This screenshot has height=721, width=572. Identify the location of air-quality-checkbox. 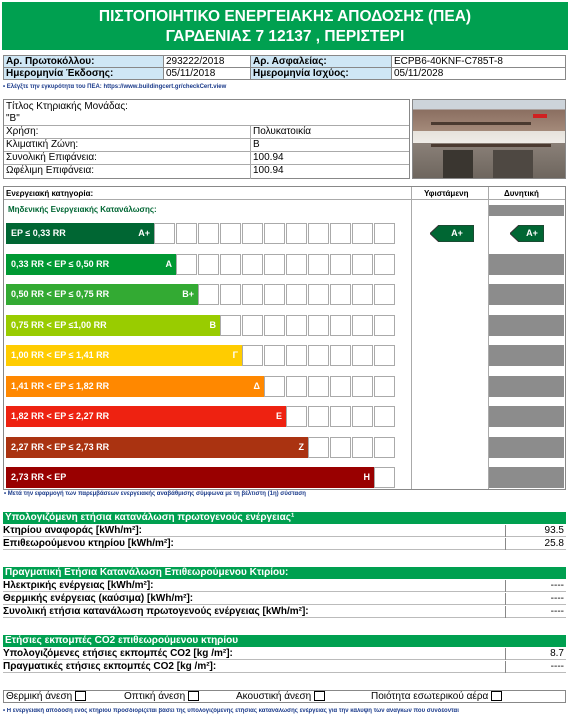
(497, 696).